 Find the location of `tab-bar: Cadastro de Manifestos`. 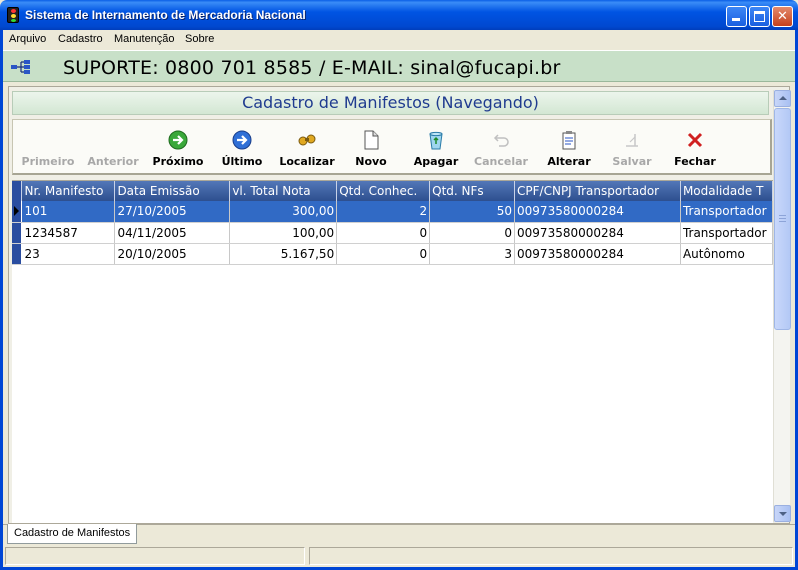

tab-bar: Cadastro de Manifestos is located at coordinates (399, 535).